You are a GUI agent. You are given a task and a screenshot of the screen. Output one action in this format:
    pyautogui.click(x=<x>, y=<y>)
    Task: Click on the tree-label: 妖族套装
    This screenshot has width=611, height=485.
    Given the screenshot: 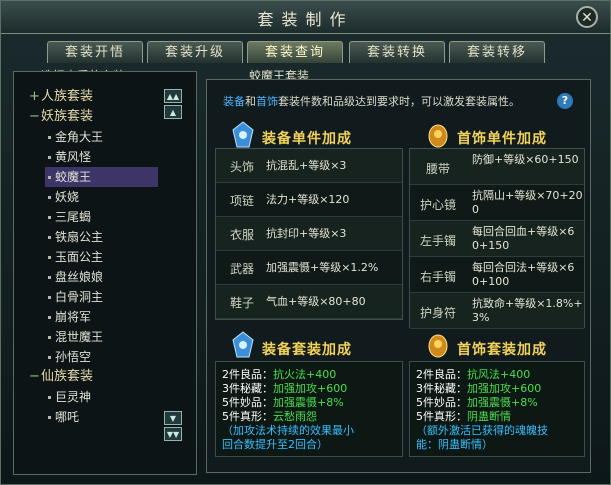 What is the action you would take?
    pyautogui.click(x=67, y=116)
    